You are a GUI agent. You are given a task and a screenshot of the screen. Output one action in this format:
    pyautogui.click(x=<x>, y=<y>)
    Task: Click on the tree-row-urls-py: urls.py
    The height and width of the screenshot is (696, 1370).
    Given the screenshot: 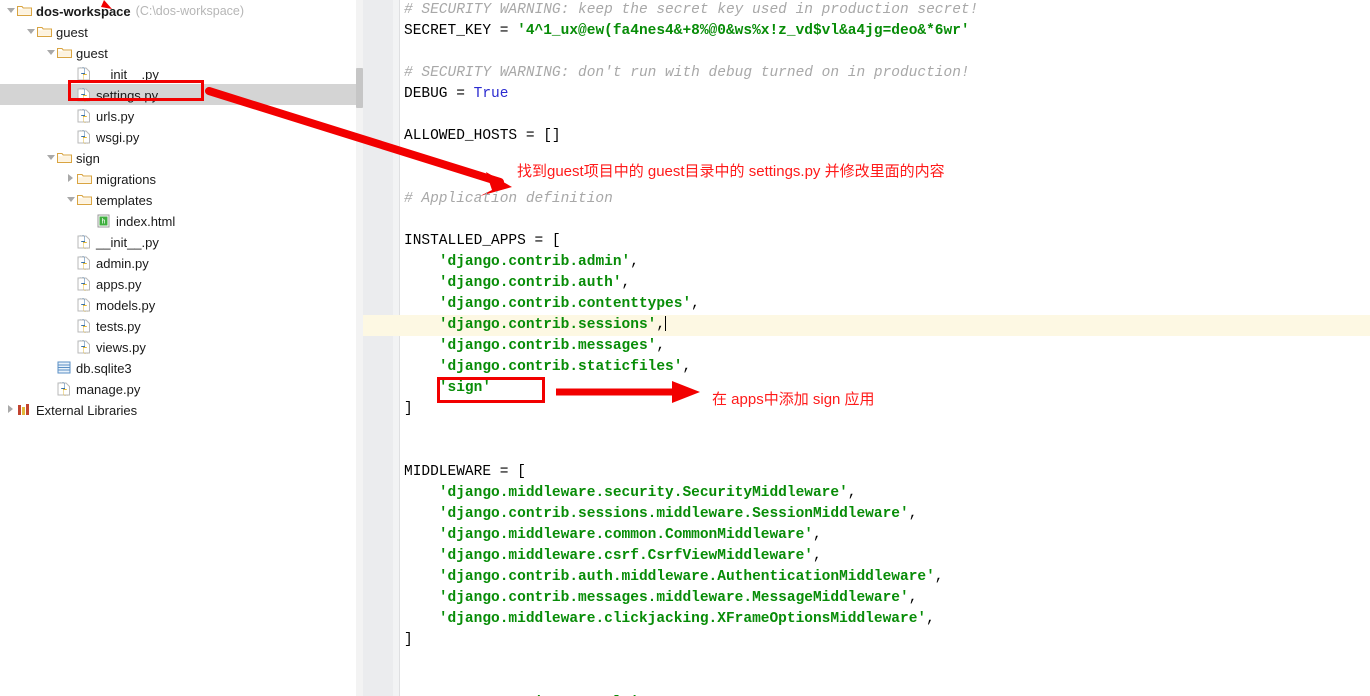 What is the action you would take?
    pyautogui.click(x=181, y=115)
    